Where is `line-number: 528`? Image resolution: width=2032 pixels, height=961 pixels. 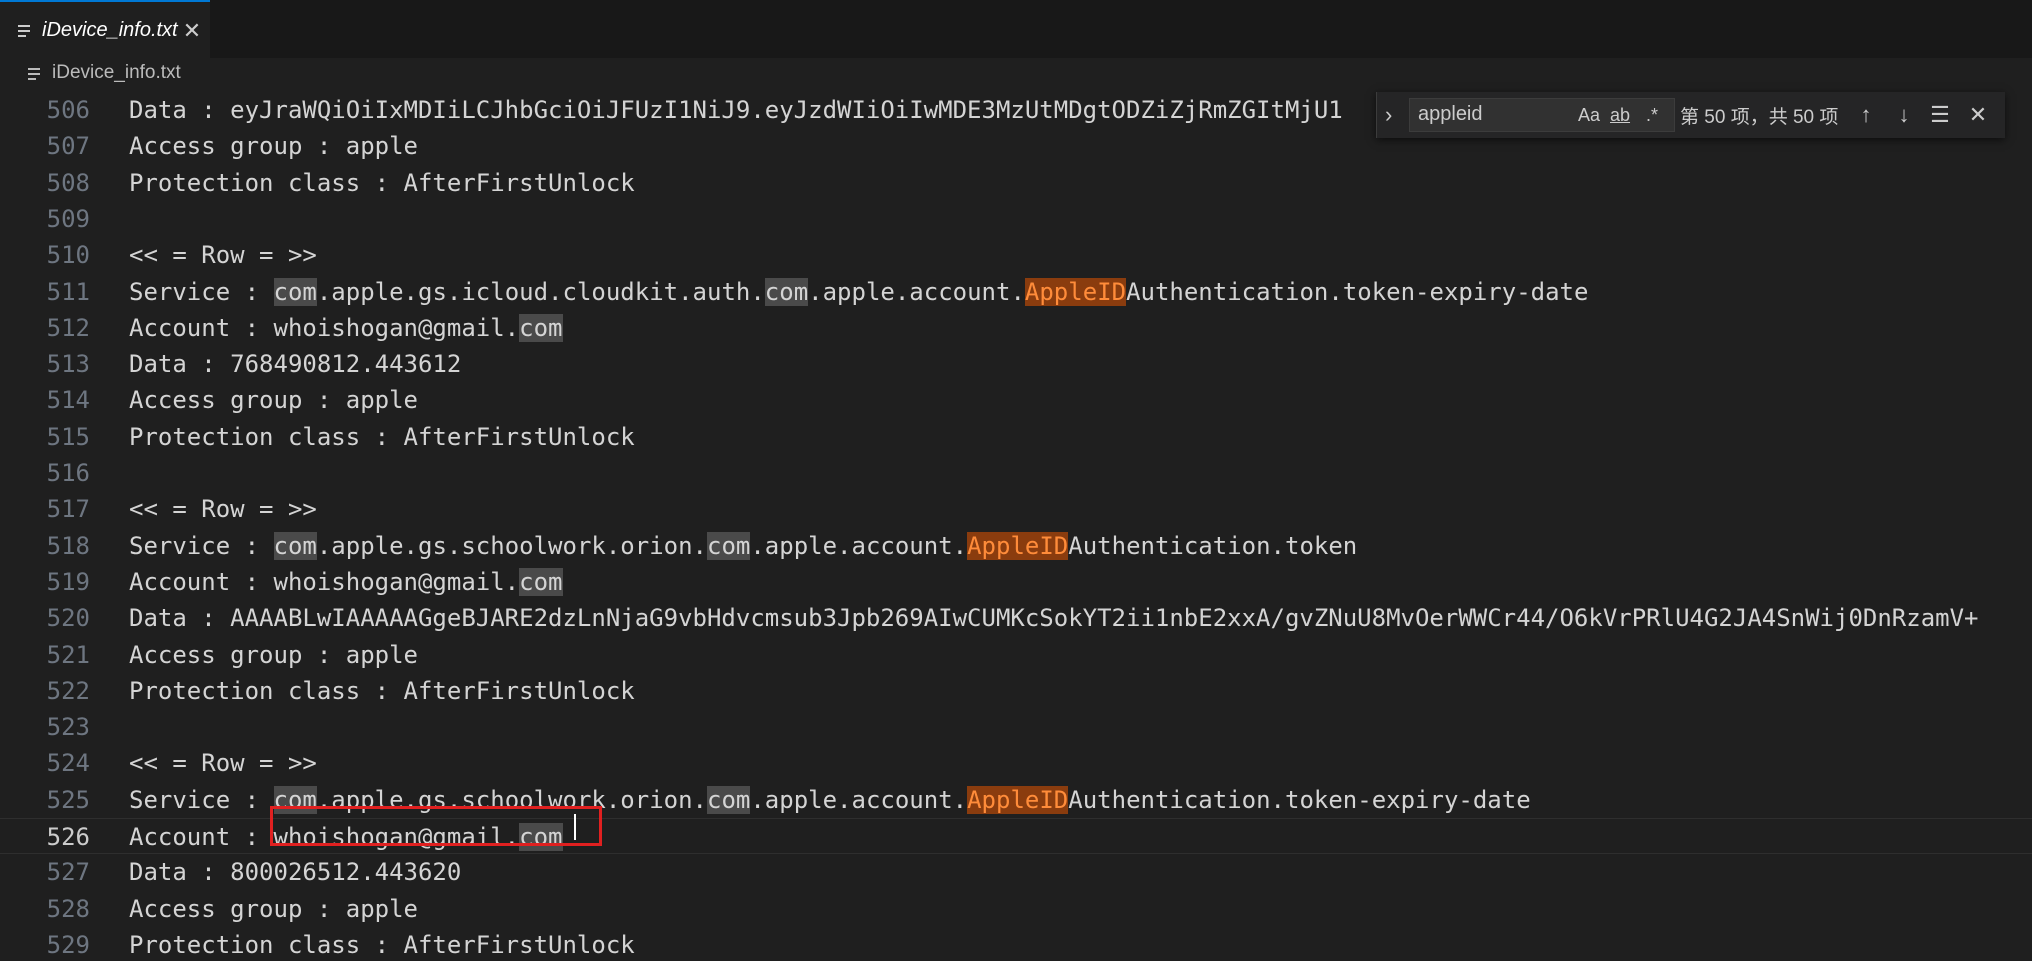
line-number: 528 is located at coordinates (68, 908).